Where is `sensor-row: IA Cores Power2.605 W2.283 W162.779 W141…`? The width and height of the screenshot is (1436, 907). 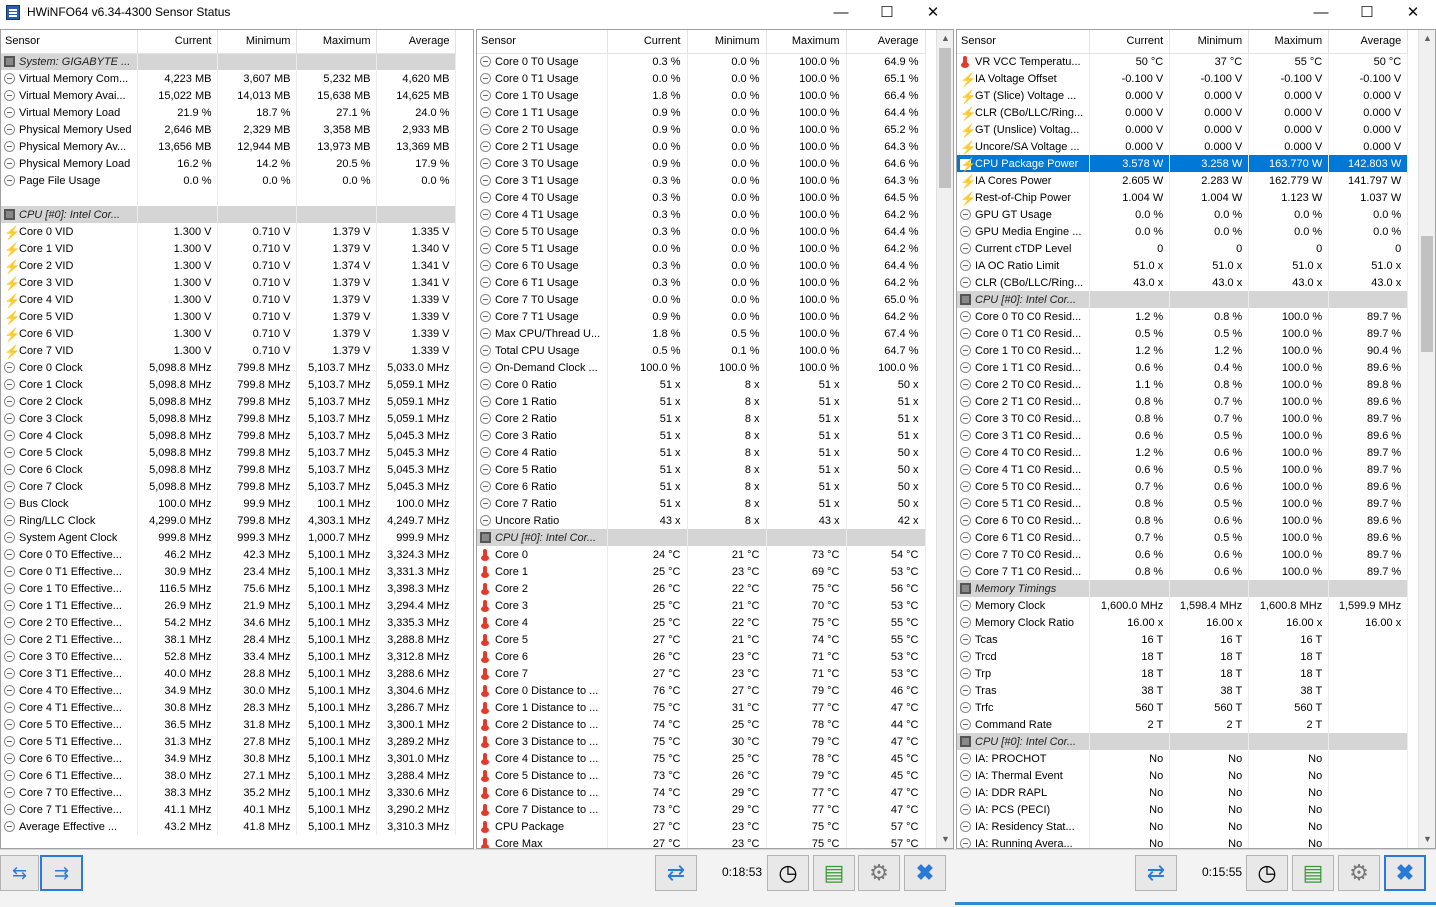
sensor-row: IA Cores Power2.605 W2.283 W162.779 W141… is located at coordinates (1183, 180).